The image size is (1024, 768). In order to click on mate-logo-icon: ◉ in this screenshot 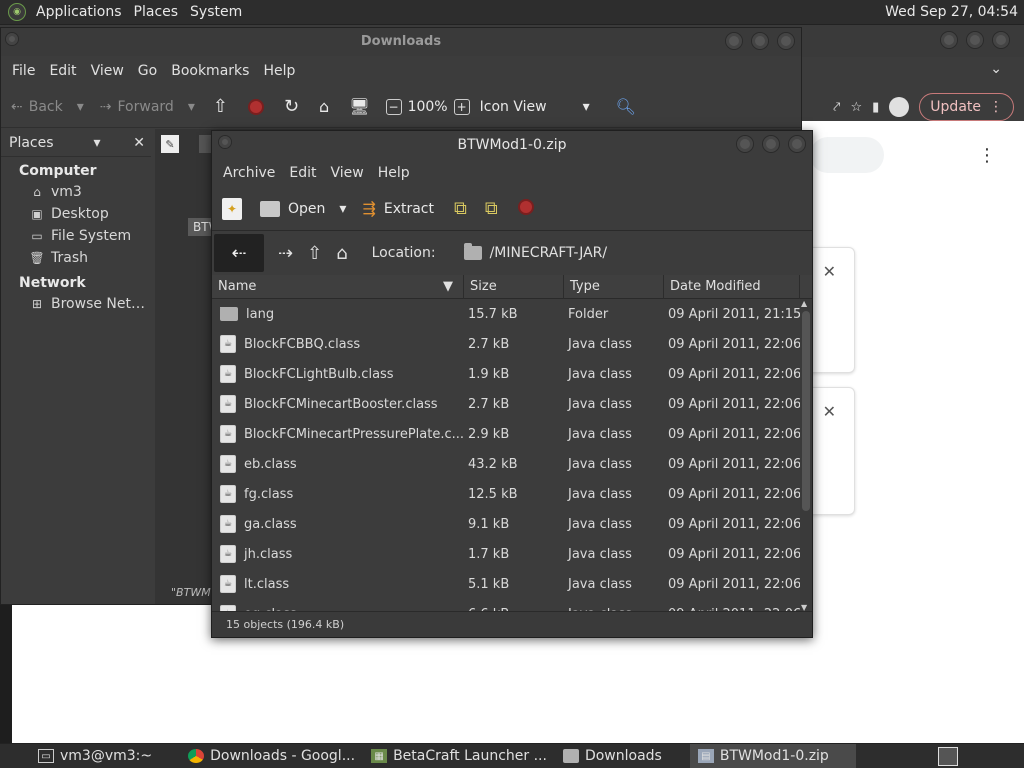, I will do `click(17, 12)`.